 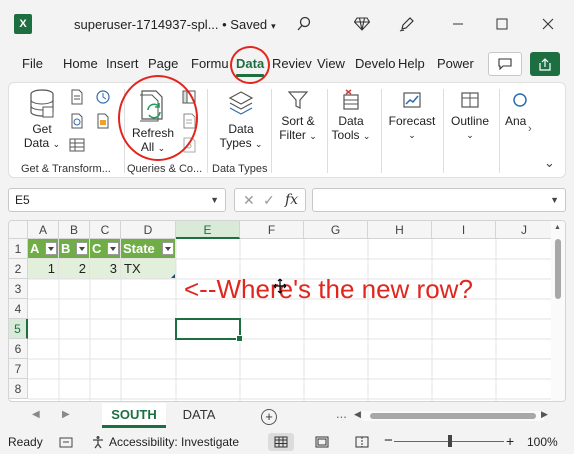 What do you see at coordinates (18, 369) in the screenshot?
I see `row-header-7: 7` at bounding box center [18, 369].